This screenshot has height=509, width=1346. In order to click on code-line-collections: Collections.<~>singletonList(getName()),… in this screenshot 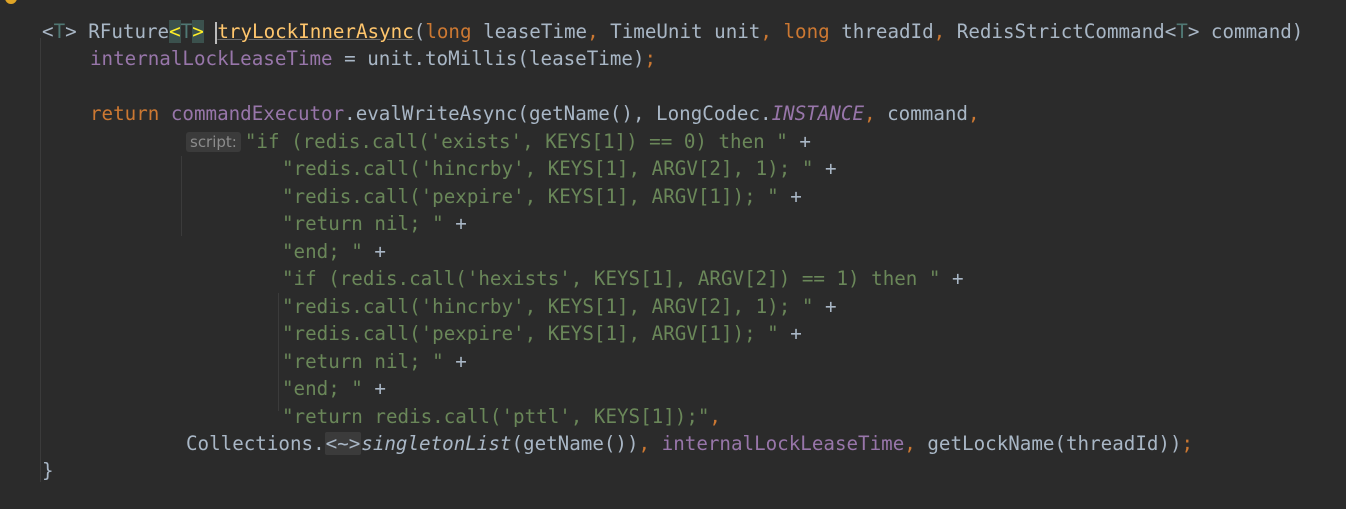, I will do `click(689, 443)`.